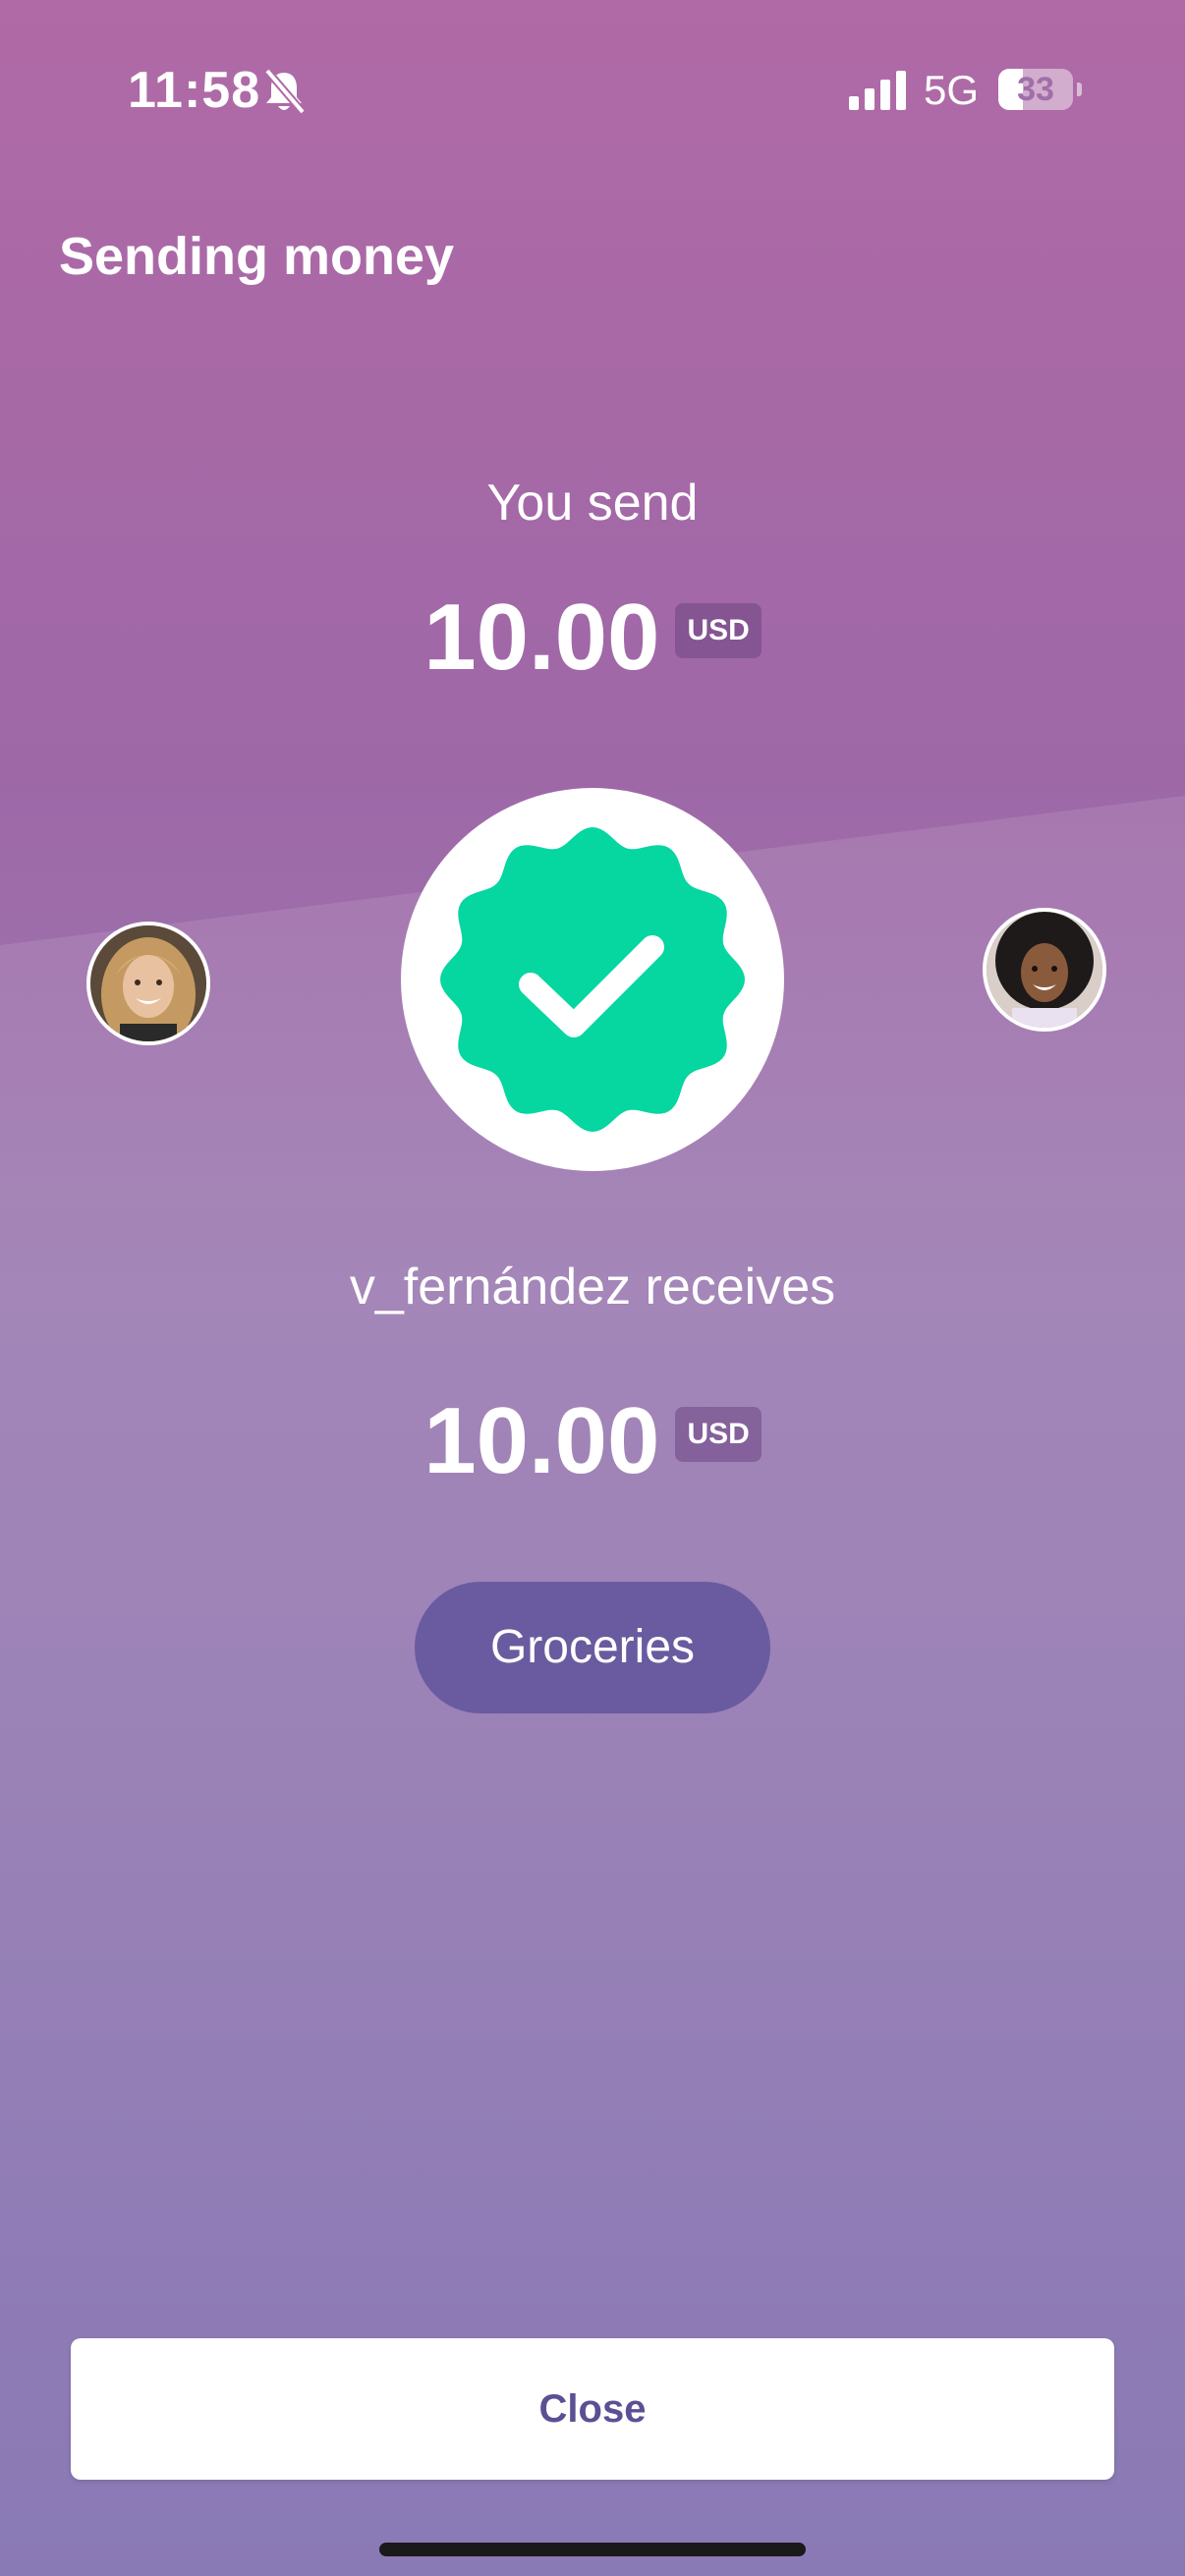 The image size is (1185, 2576). I want to click on home-indicator, so click(592, 2549).